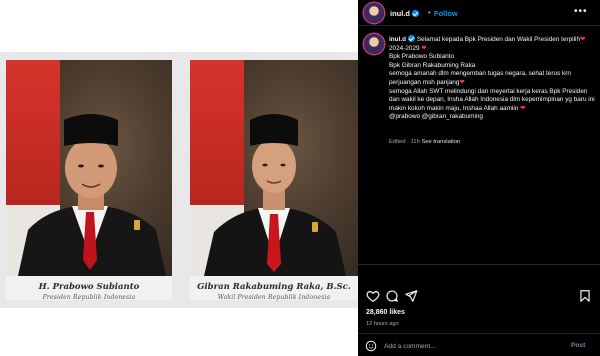 The width and height of the screenshot is (600, 356). I want to click on comment-bar: Post, so click(479, 344).